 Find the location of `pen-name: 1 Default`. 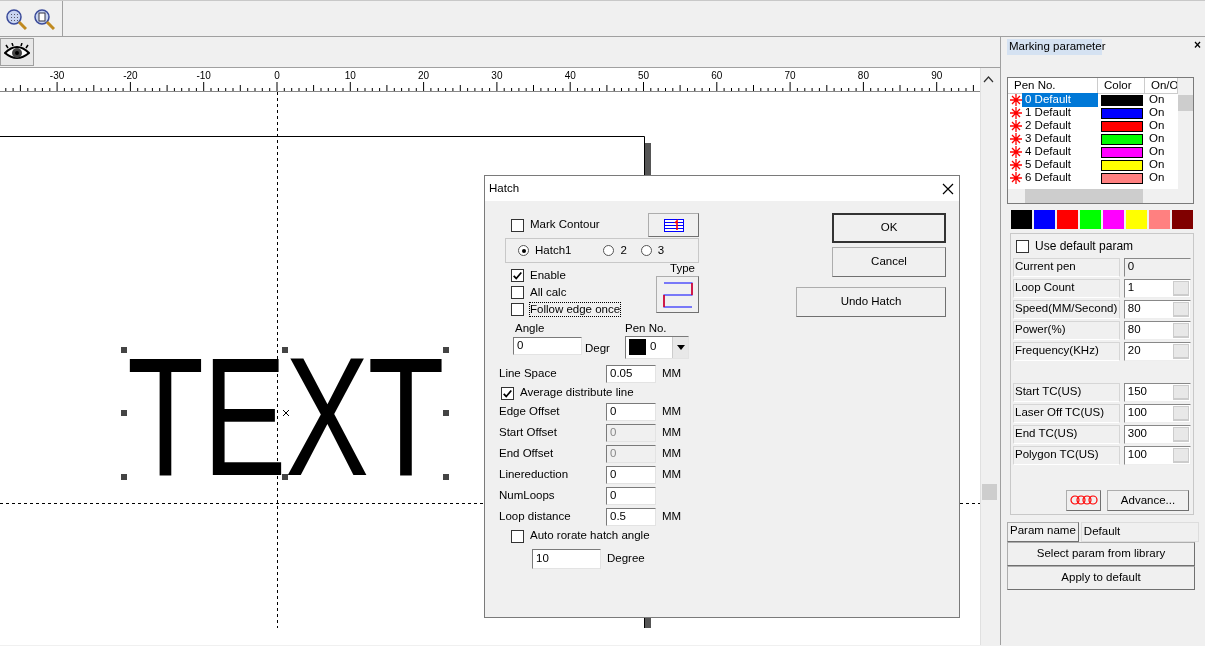

pen-name: 1 Default is located at coordinates (1060, 113).